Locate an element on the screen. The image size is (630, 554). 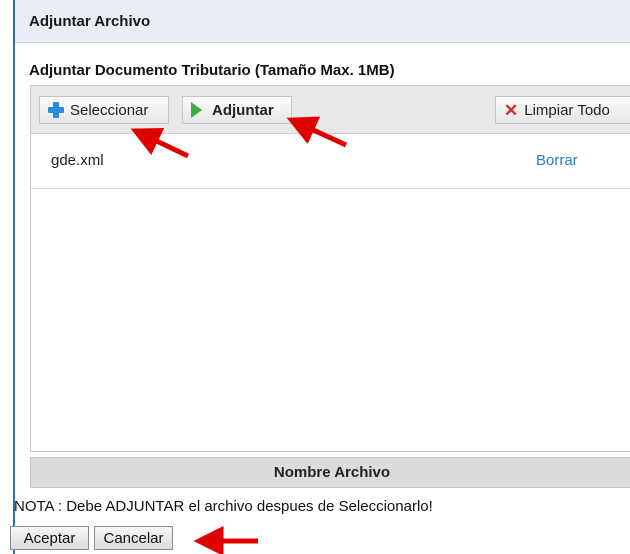
play-icon is located at coordinates (196, 110).